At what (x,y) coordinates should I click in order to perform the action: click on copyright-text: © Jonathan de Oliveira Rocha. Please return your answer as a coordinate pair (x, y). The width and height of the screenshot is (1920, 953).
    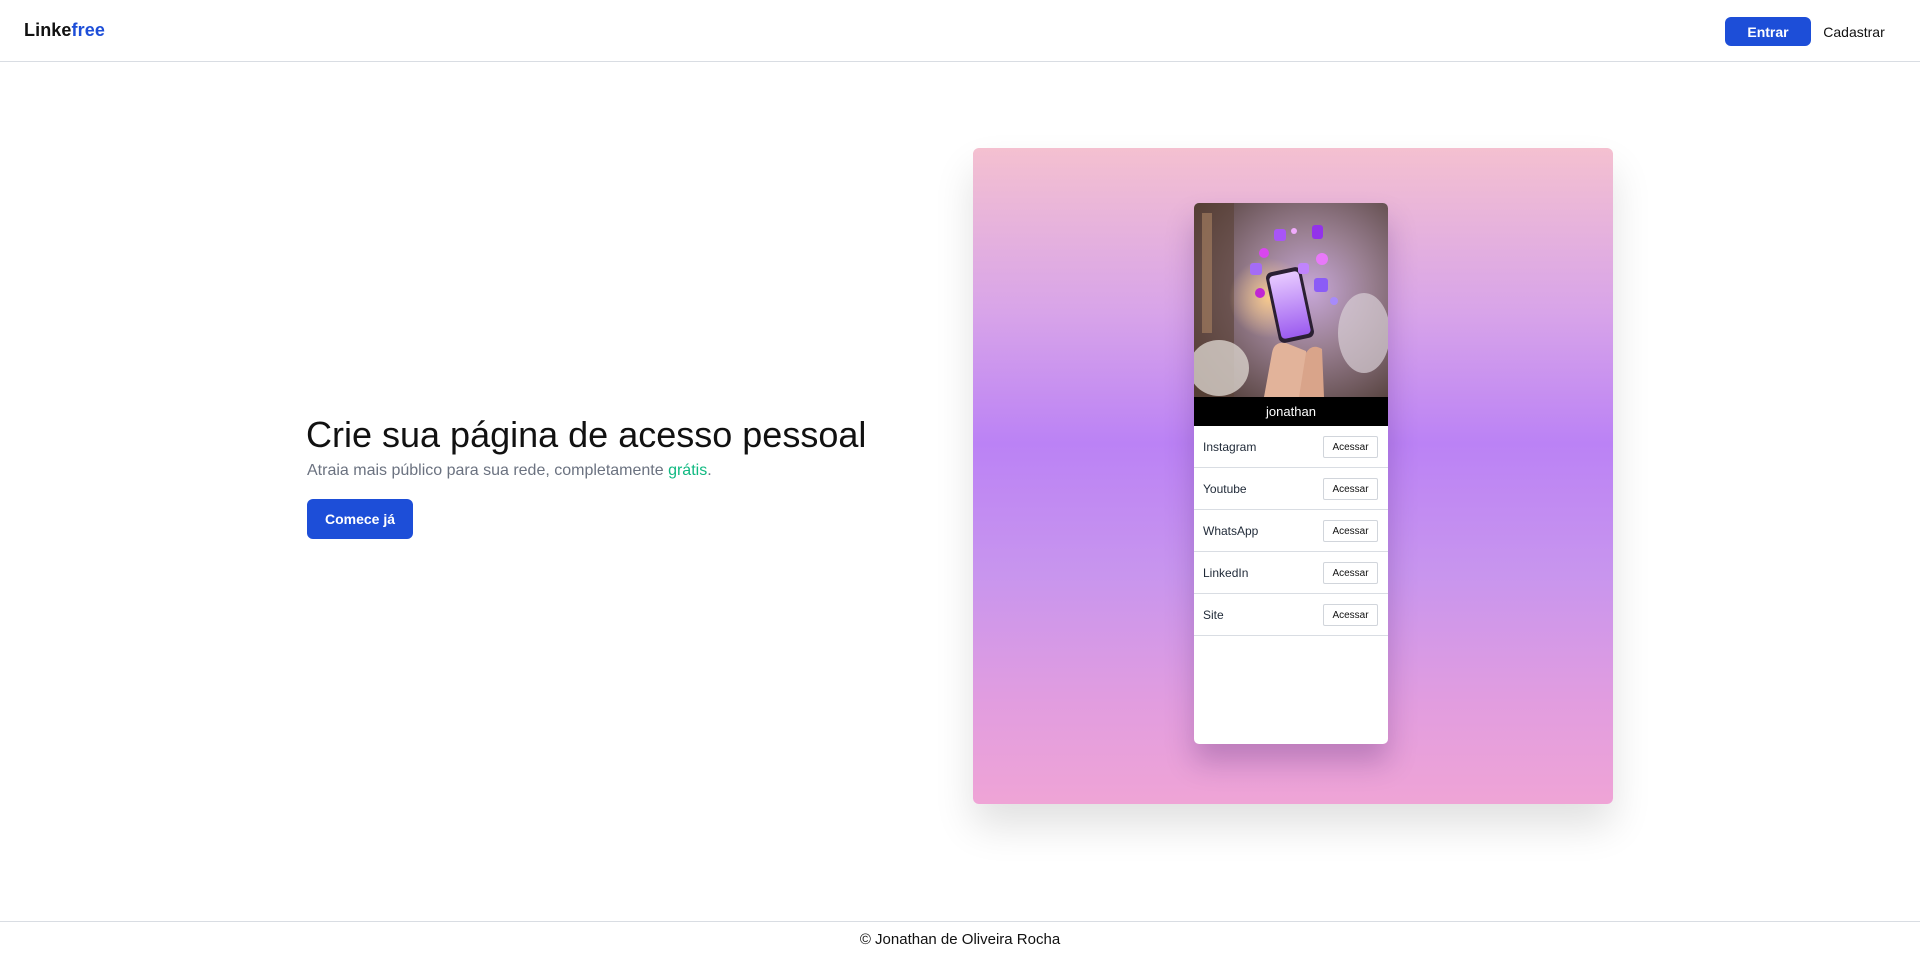
    Looking at the image, I should click on (960, 939).